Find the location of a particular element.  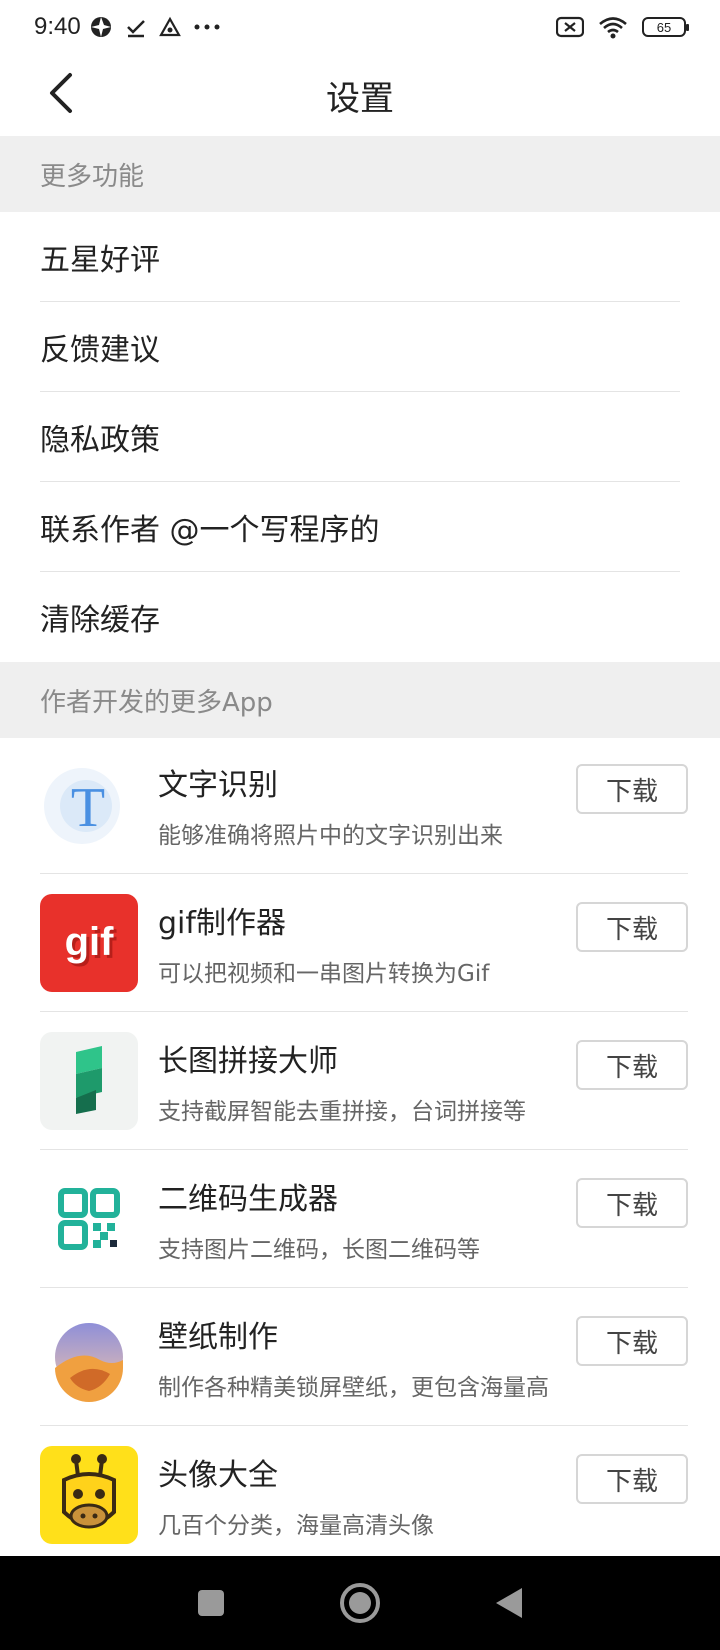

app-row-long-image-stitch: 长图拼接大师 支持截屏智能去重拼接，台词拼接等 下载 is located at coordinates (364, 1081).